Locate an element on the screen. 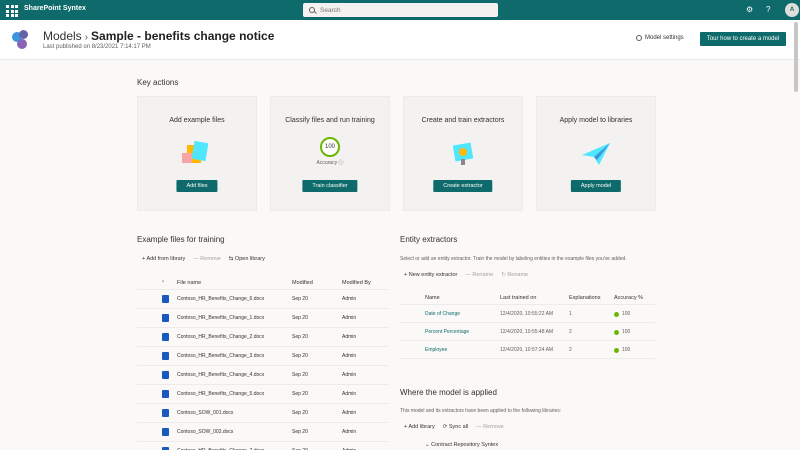 The width and height of the screenshot is (800, 450). tour-button: Tour how to create a model is located at coordinates (743, 39).